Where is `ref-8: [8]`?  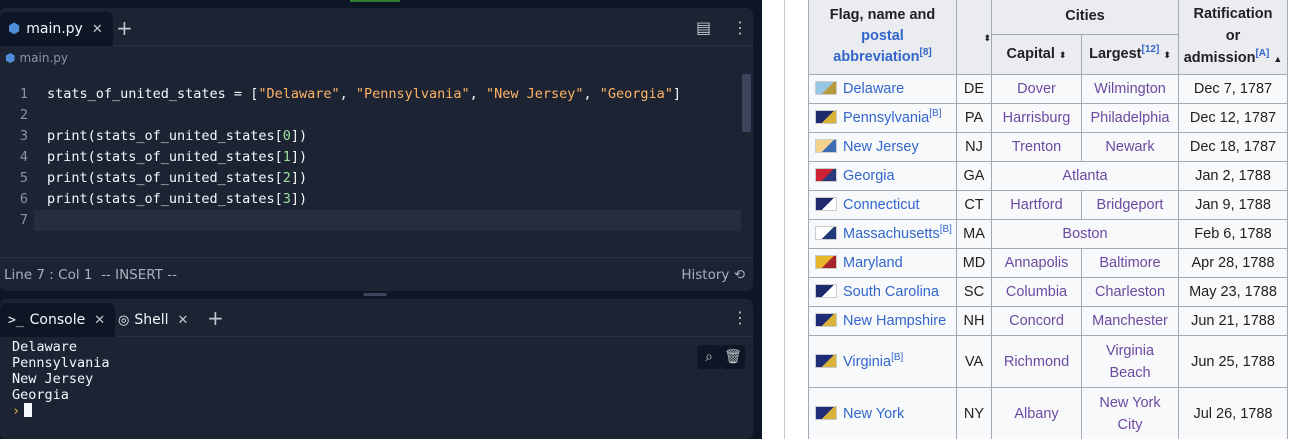
ref-8: [8] is located at coordinates (925, 52).